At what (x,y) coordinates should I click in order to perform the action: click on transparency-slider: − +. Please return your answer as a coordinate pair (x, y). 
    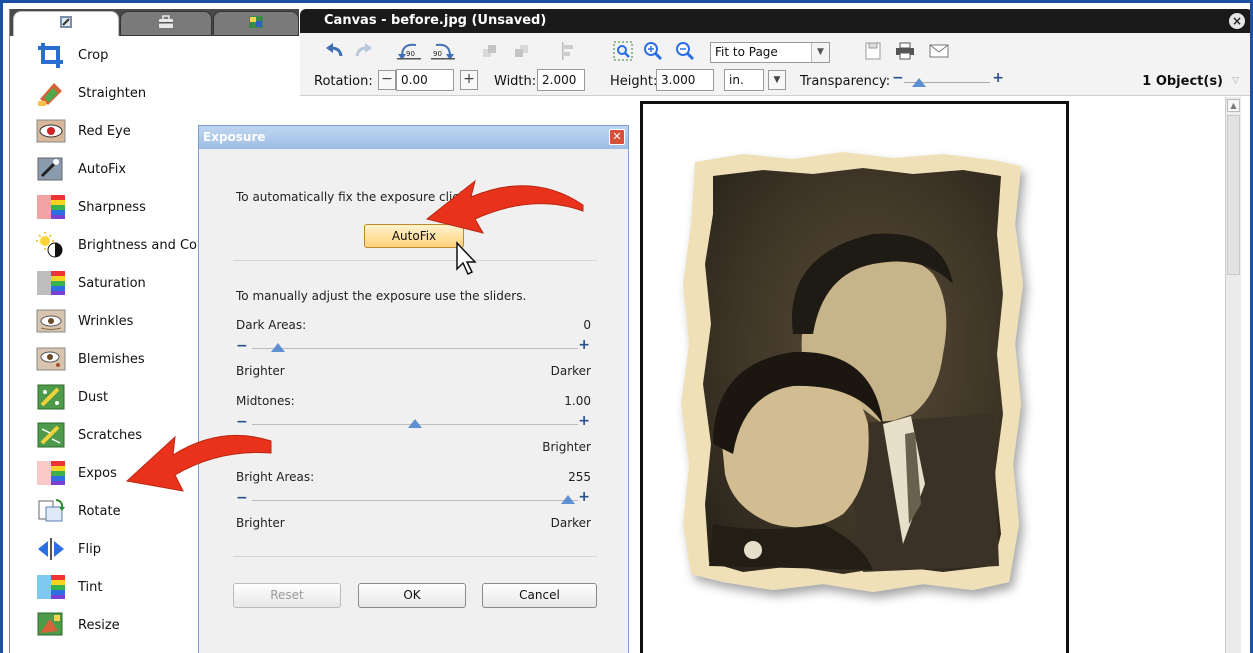
    Looking at the image, I should click on (948, 79).